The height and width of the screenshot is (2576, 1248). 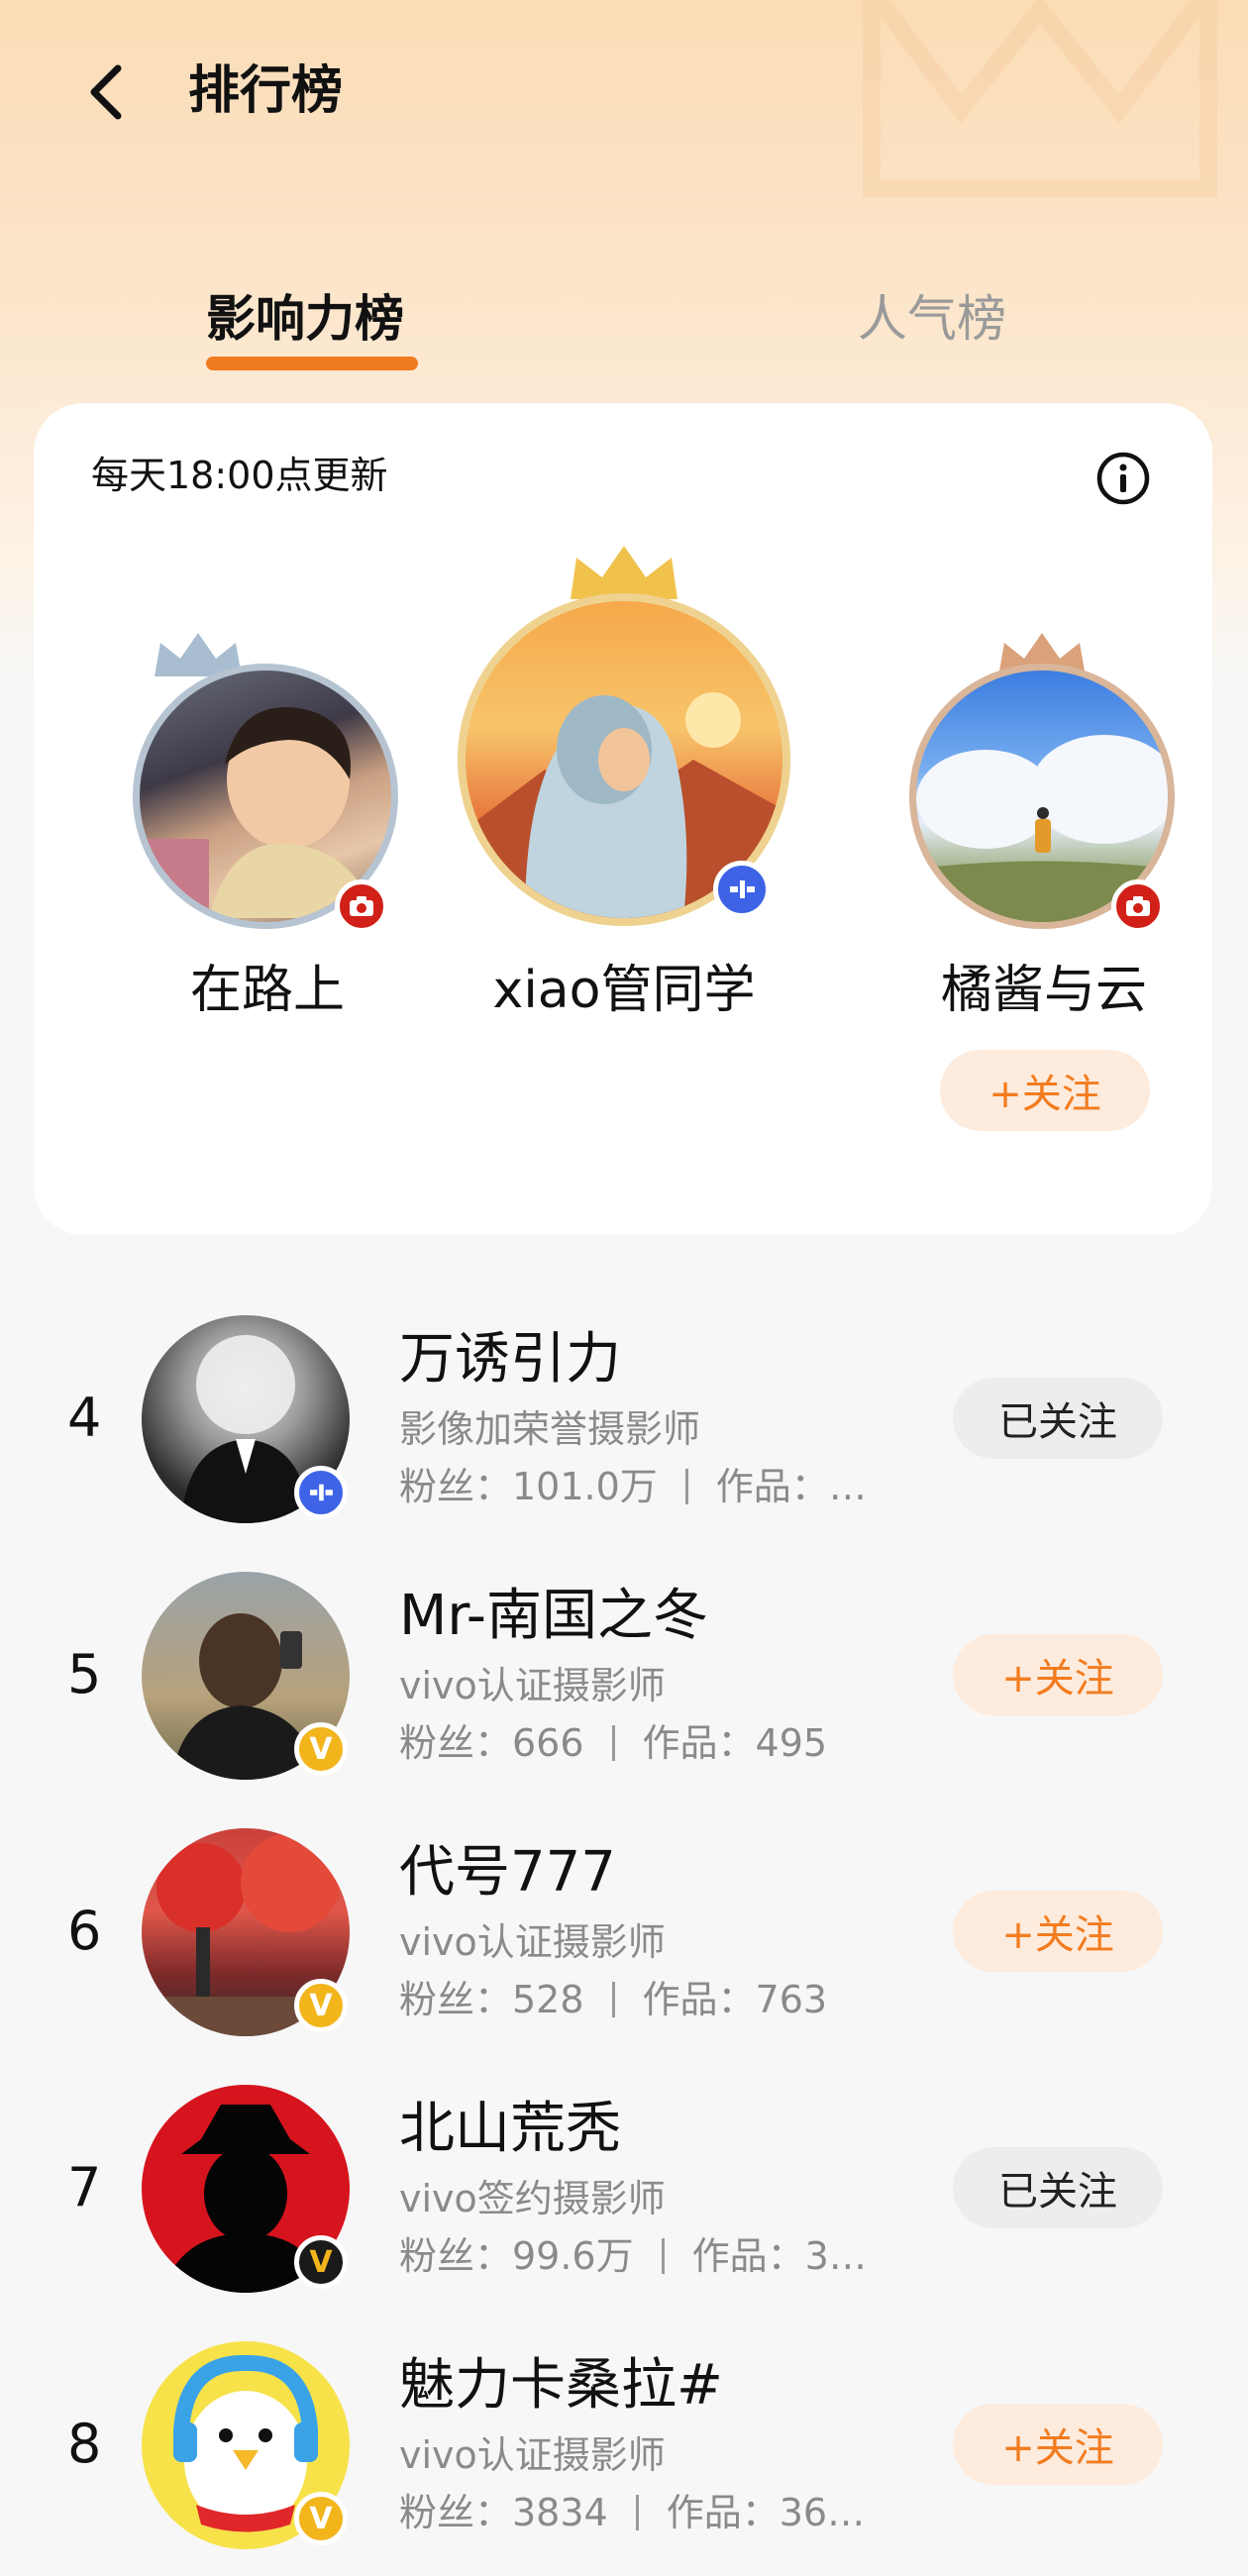 I want to click on user-stats: 粉丝：99.6万 作品：3177, so click(x=637, y=2252).